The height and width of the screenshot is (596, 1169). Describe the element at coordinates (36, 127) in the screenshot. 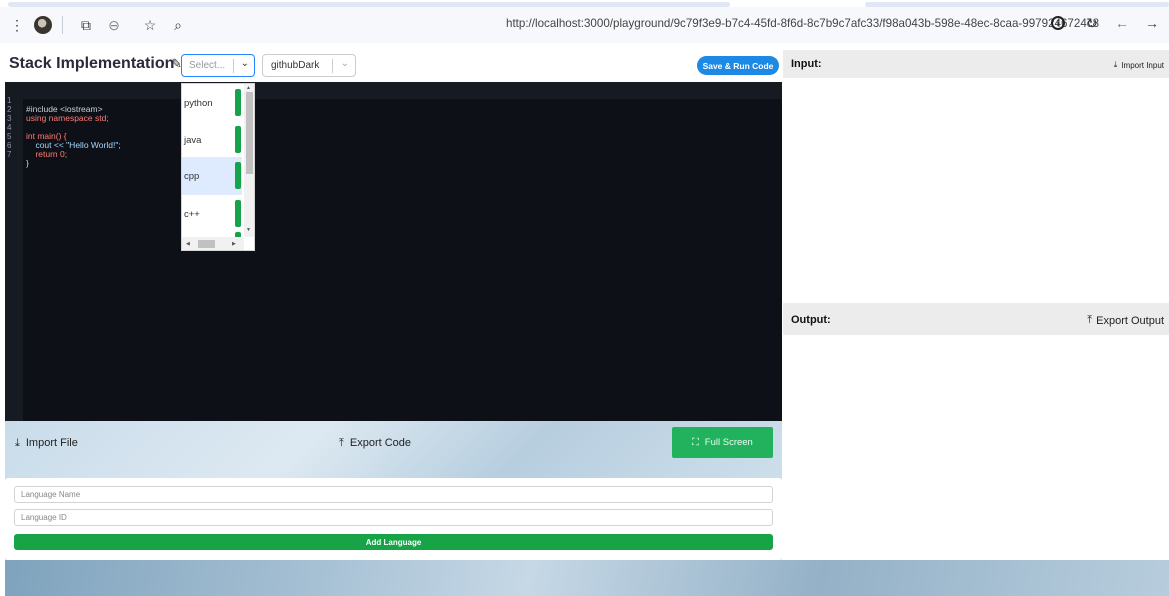

I see `code-line: 4 int main() {` at that location.